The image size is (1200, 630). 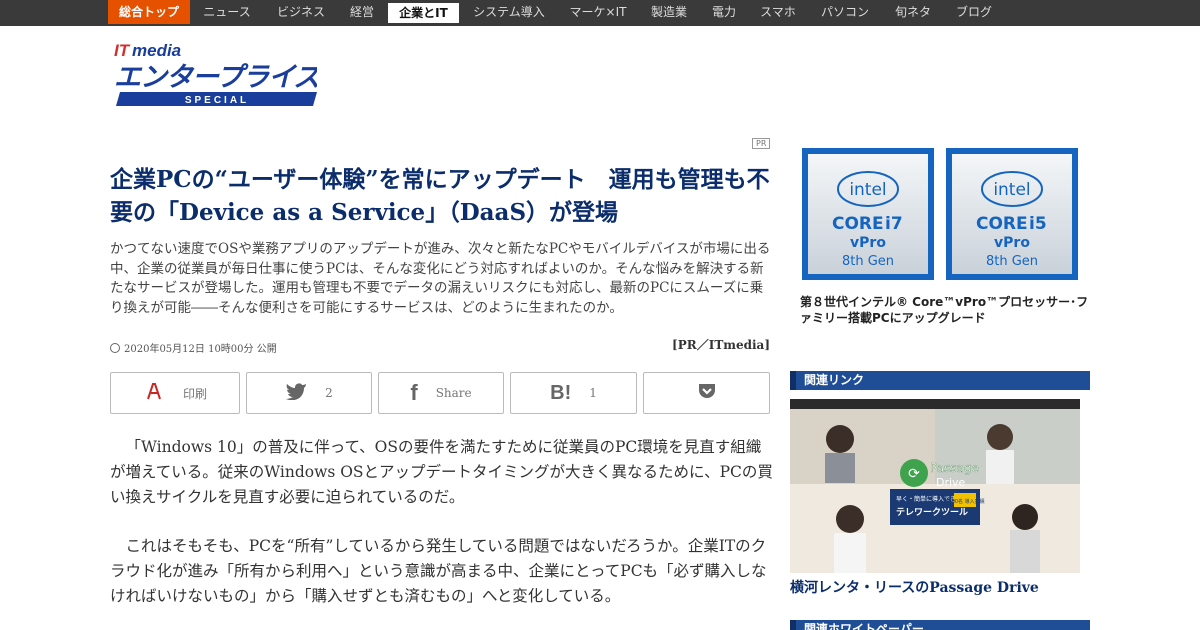 I want to click on svg-text: Drive, so click(x=951, y=482).